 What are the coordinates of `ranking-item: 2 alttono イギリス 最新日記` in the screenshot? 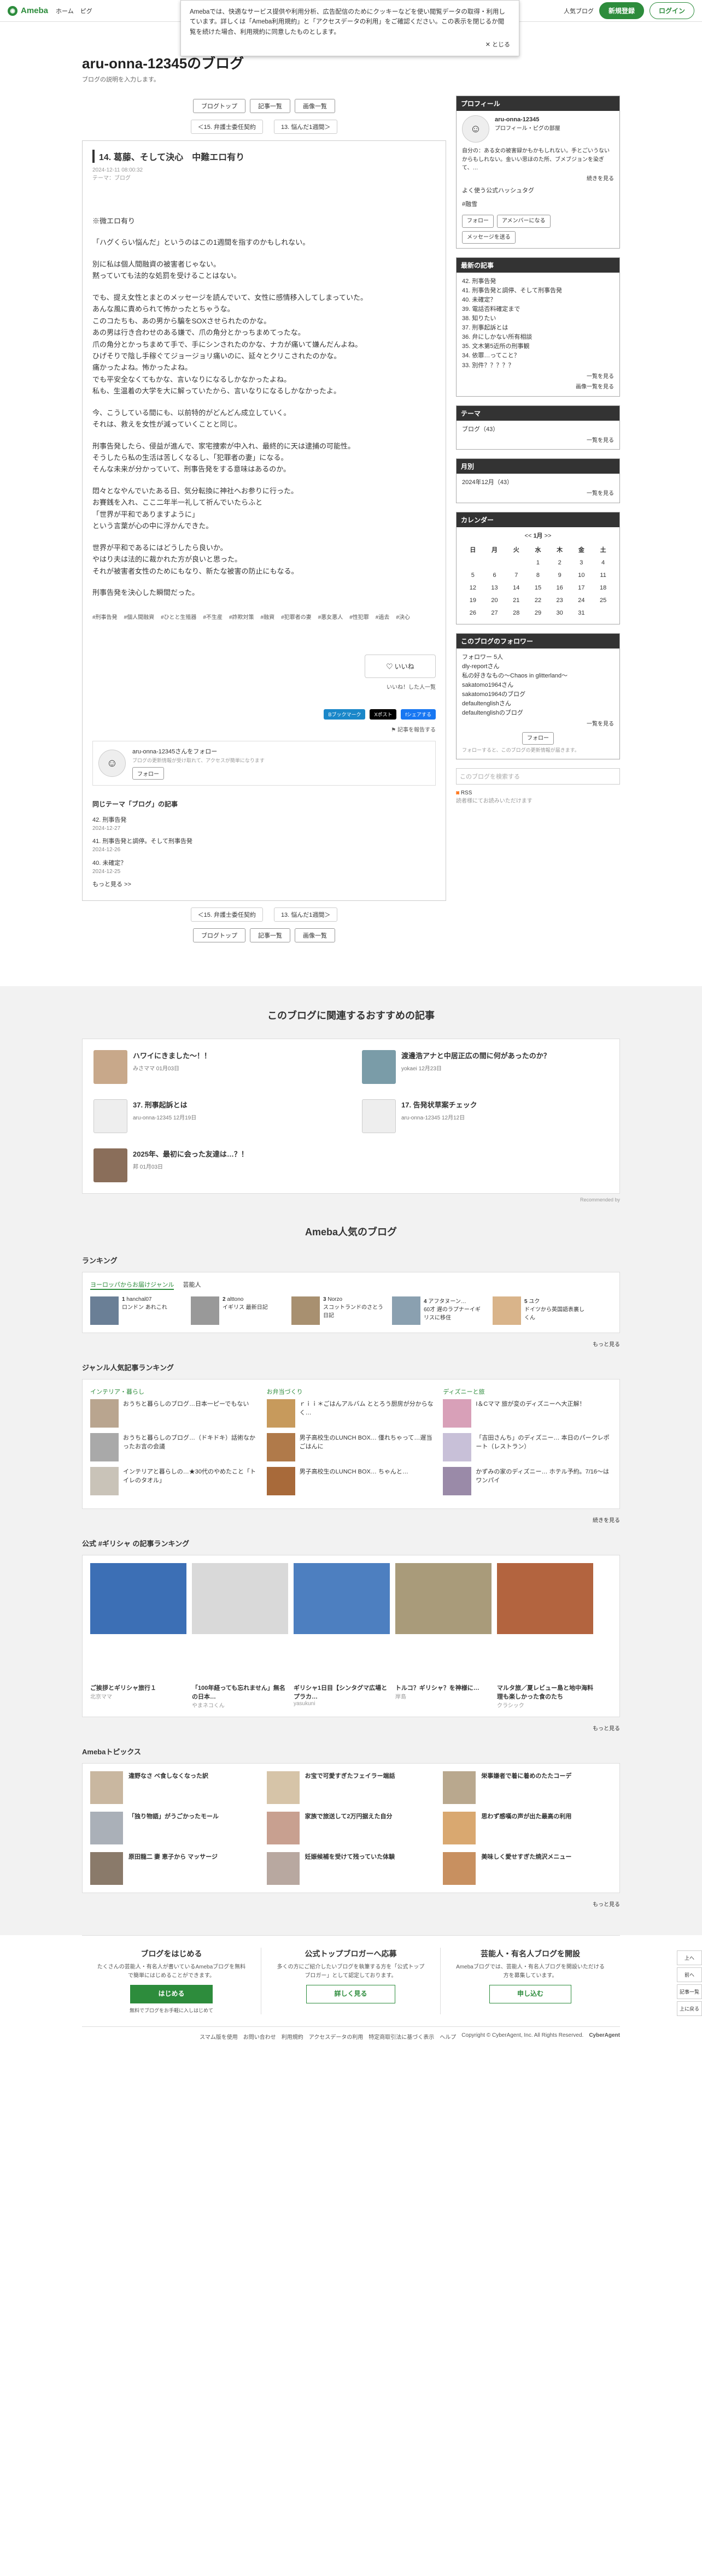 It's located at (237, 1311).